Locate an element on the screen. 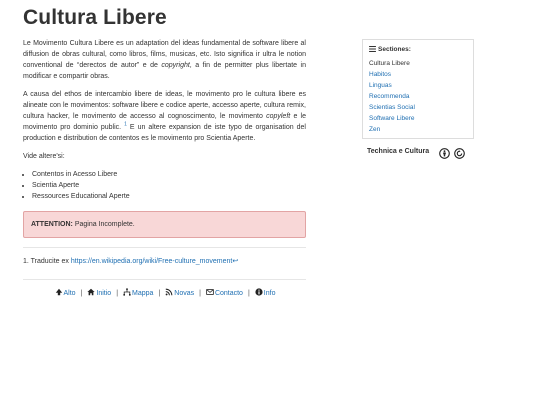 The image size is (540, 405). sidebar-item-recommenda: Recommenda is located at coordinates (418, 96).